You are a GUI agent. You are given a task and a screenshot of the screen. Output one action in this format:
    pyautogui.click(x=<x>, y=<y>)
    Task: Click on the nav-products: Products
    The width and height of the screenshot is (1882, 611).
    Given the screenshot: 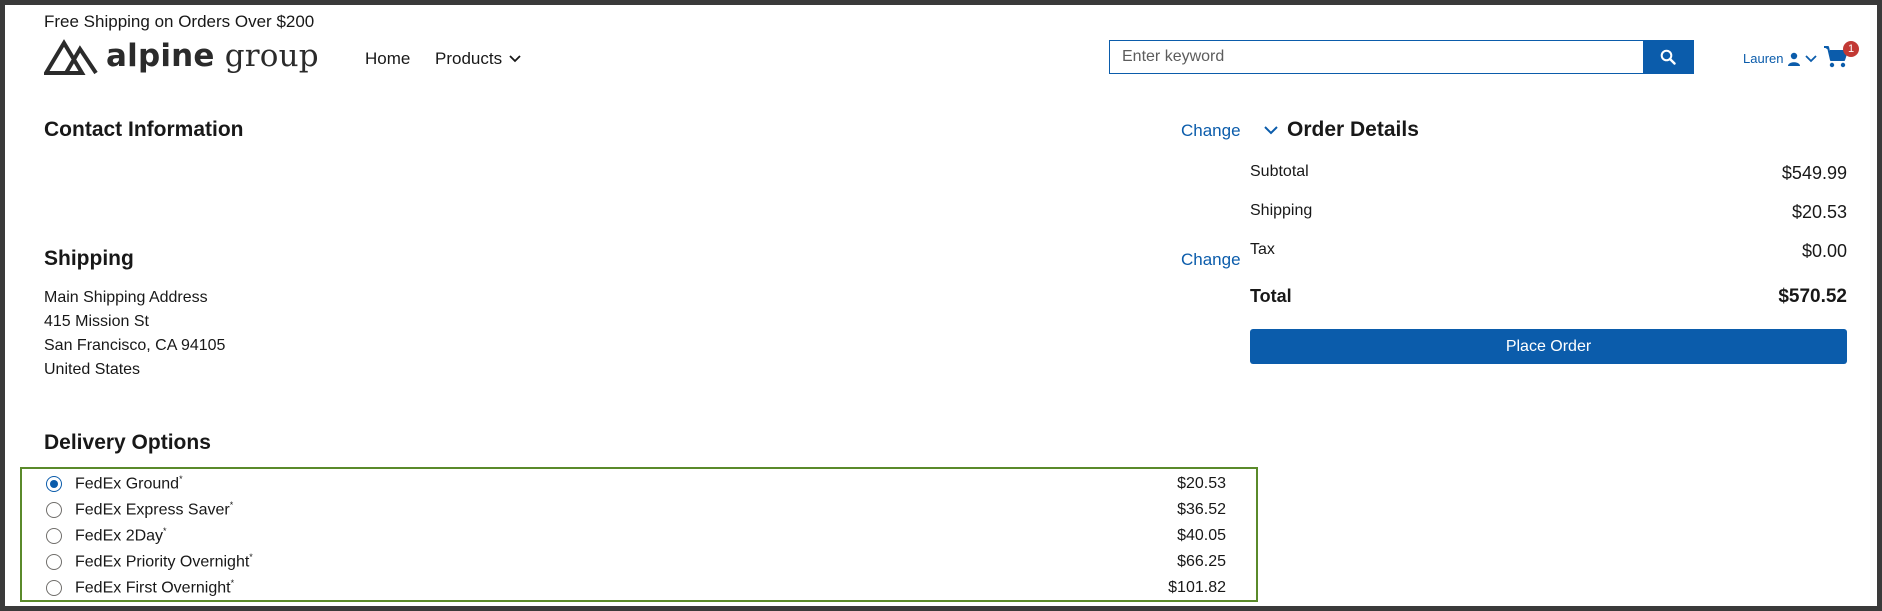 What is the action you would take?
    pyautogui.click(x=478, y=59)
    